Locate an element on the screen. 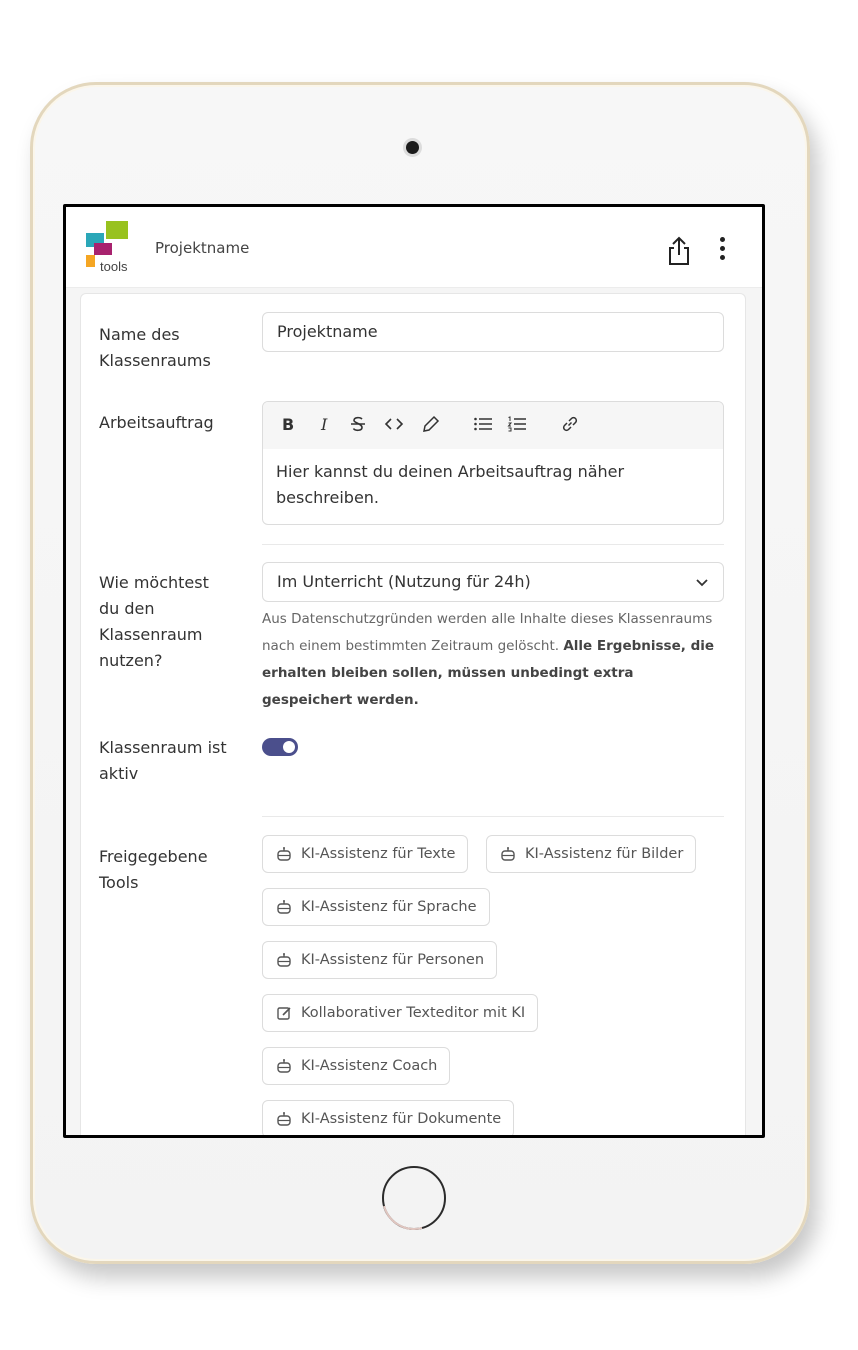 The height and width of the screenshot is (1350, 858). usage-select: Im Unterricht (Nutzung für 24h) is located at coordinates (493, 582).